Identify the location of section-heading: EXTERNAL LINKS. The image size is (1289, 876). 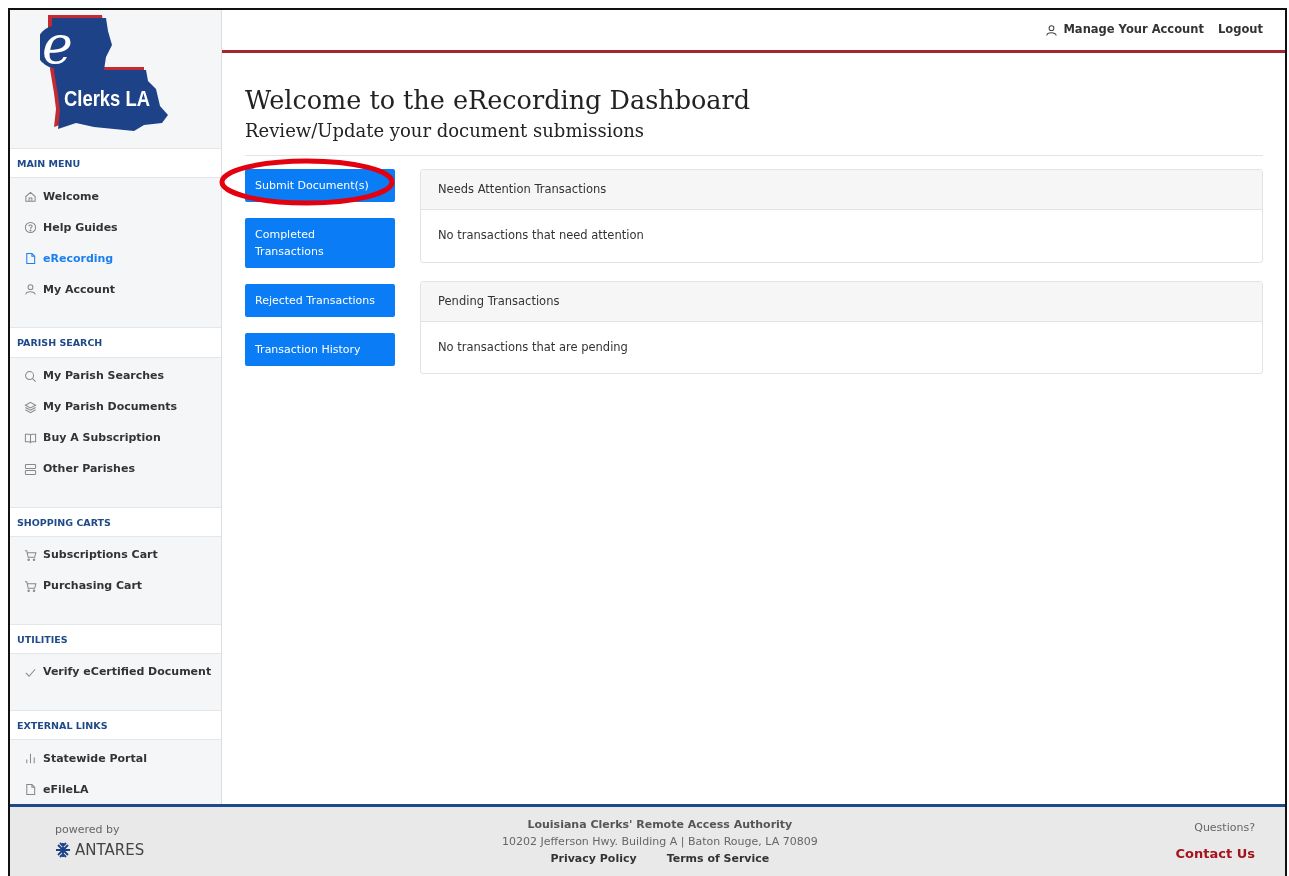
(115, 725).